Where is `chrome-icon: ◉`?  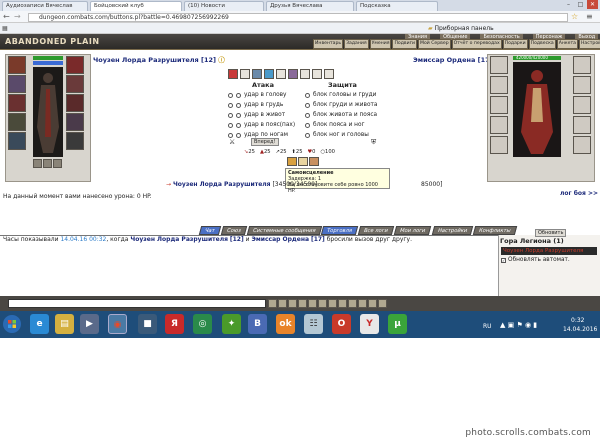 chrome-icon: ◉ is located at coordinates (117, 324).